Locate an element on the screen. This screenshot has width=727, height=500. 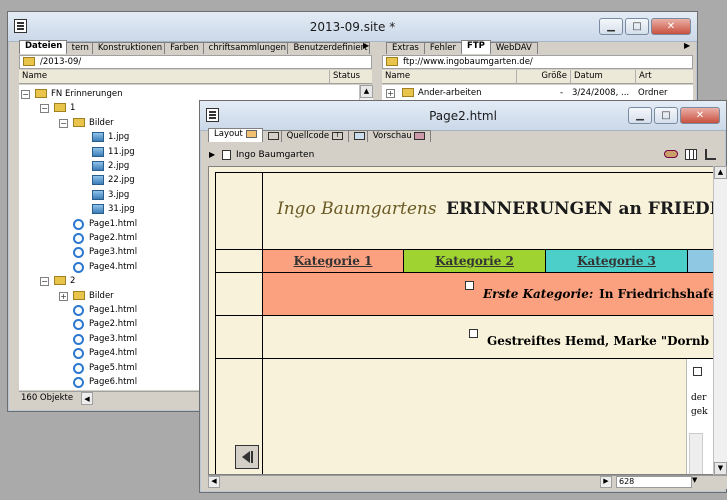
embedded-scrollbar is located at coordinates (696, 453).